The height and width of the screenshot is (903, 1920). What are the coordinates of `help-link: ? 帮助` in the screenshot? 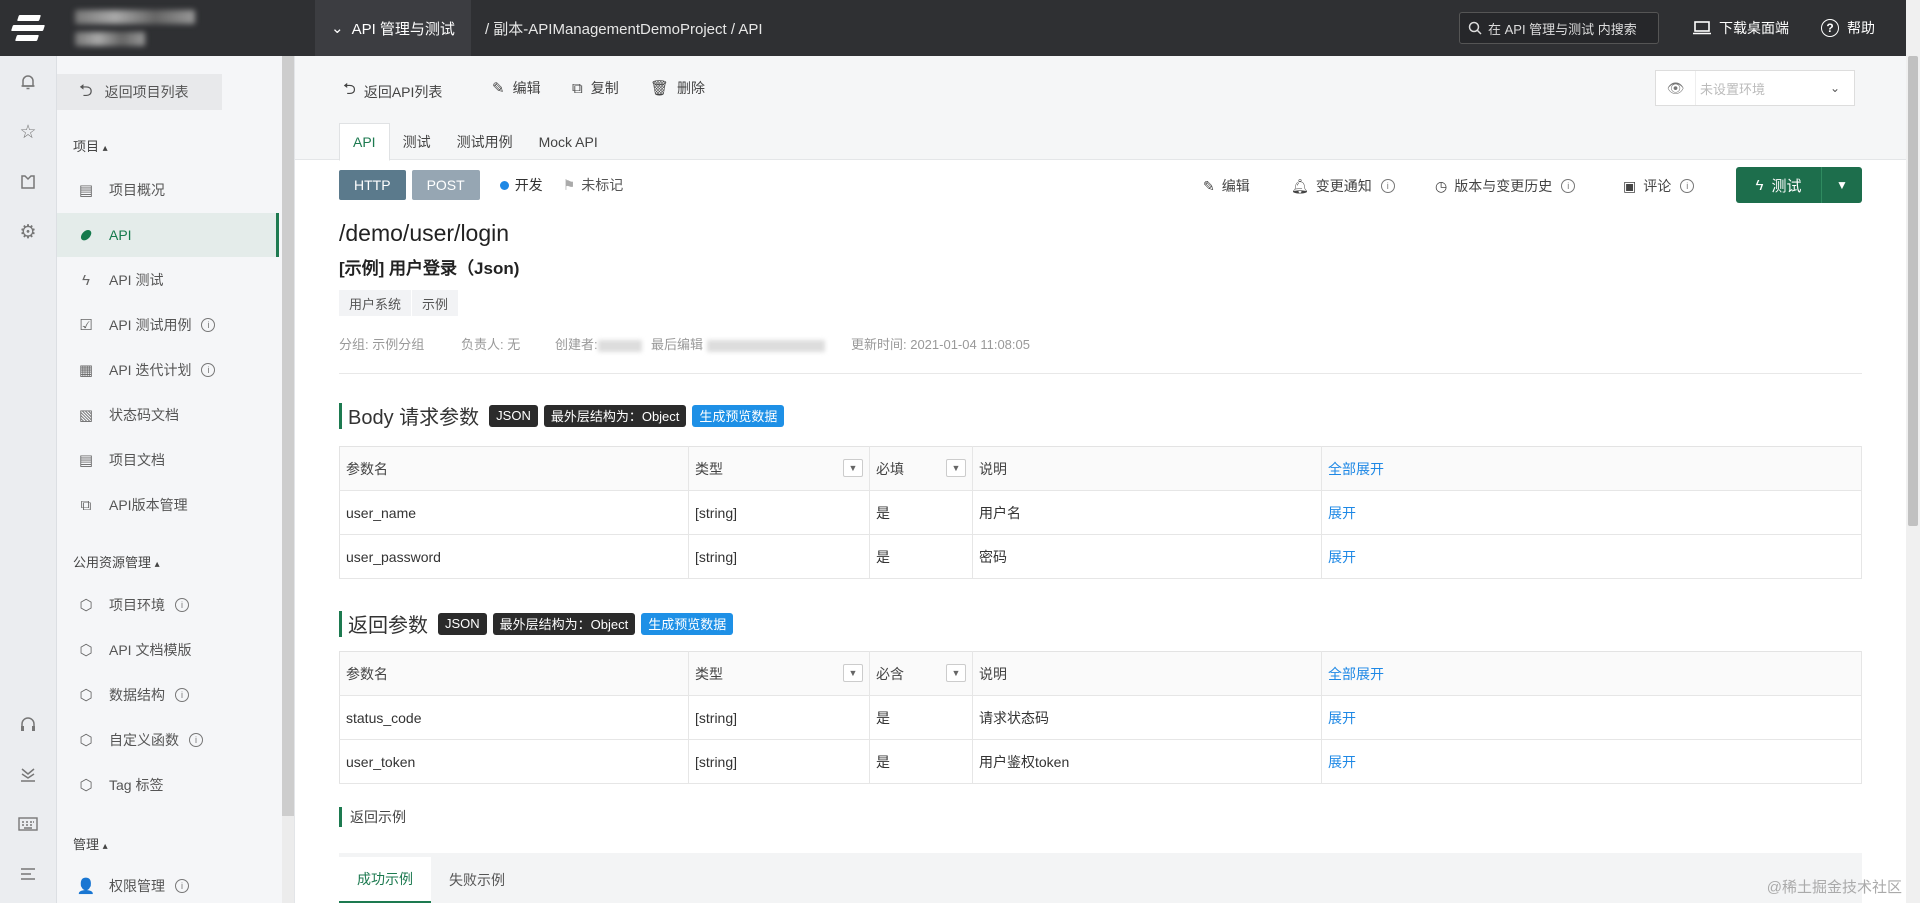 It's located at (1848, 28).